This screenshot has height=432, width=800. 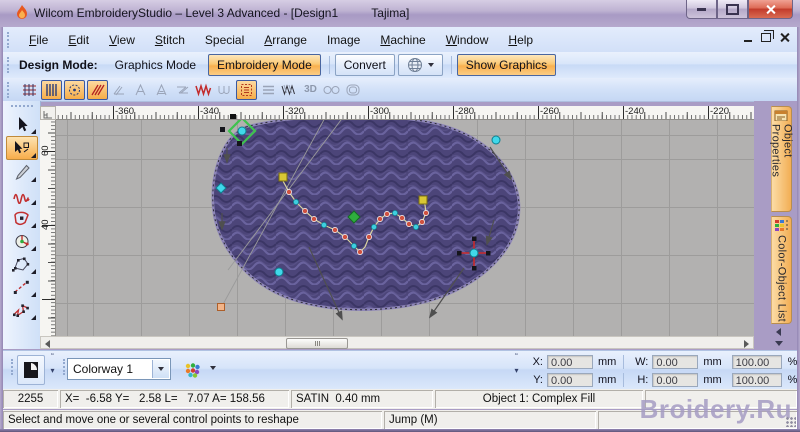 I want to click on colorway-value: Colorway 1, so click(x=103, y=369).